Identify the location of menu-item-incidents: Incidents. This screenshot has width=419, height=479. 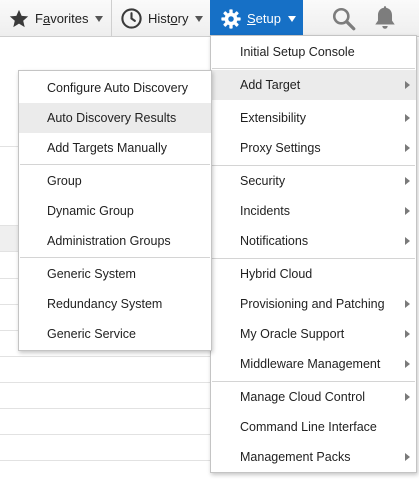
(313, 211).